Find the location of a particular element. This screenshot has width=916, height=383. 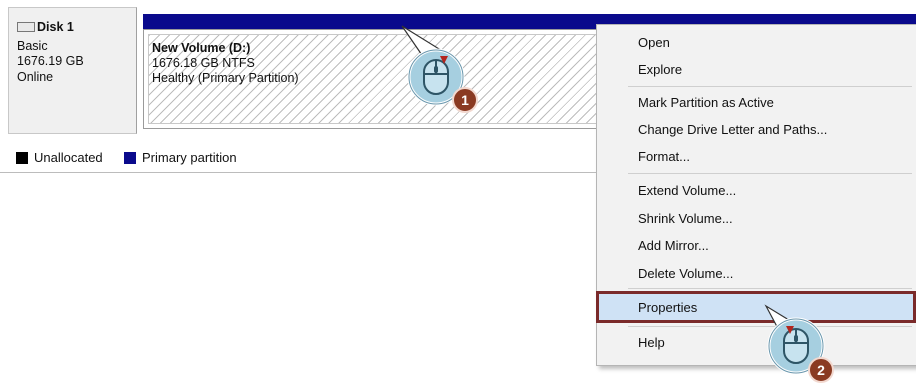

menu-item-help: Help is located at coordinates (651, 342).